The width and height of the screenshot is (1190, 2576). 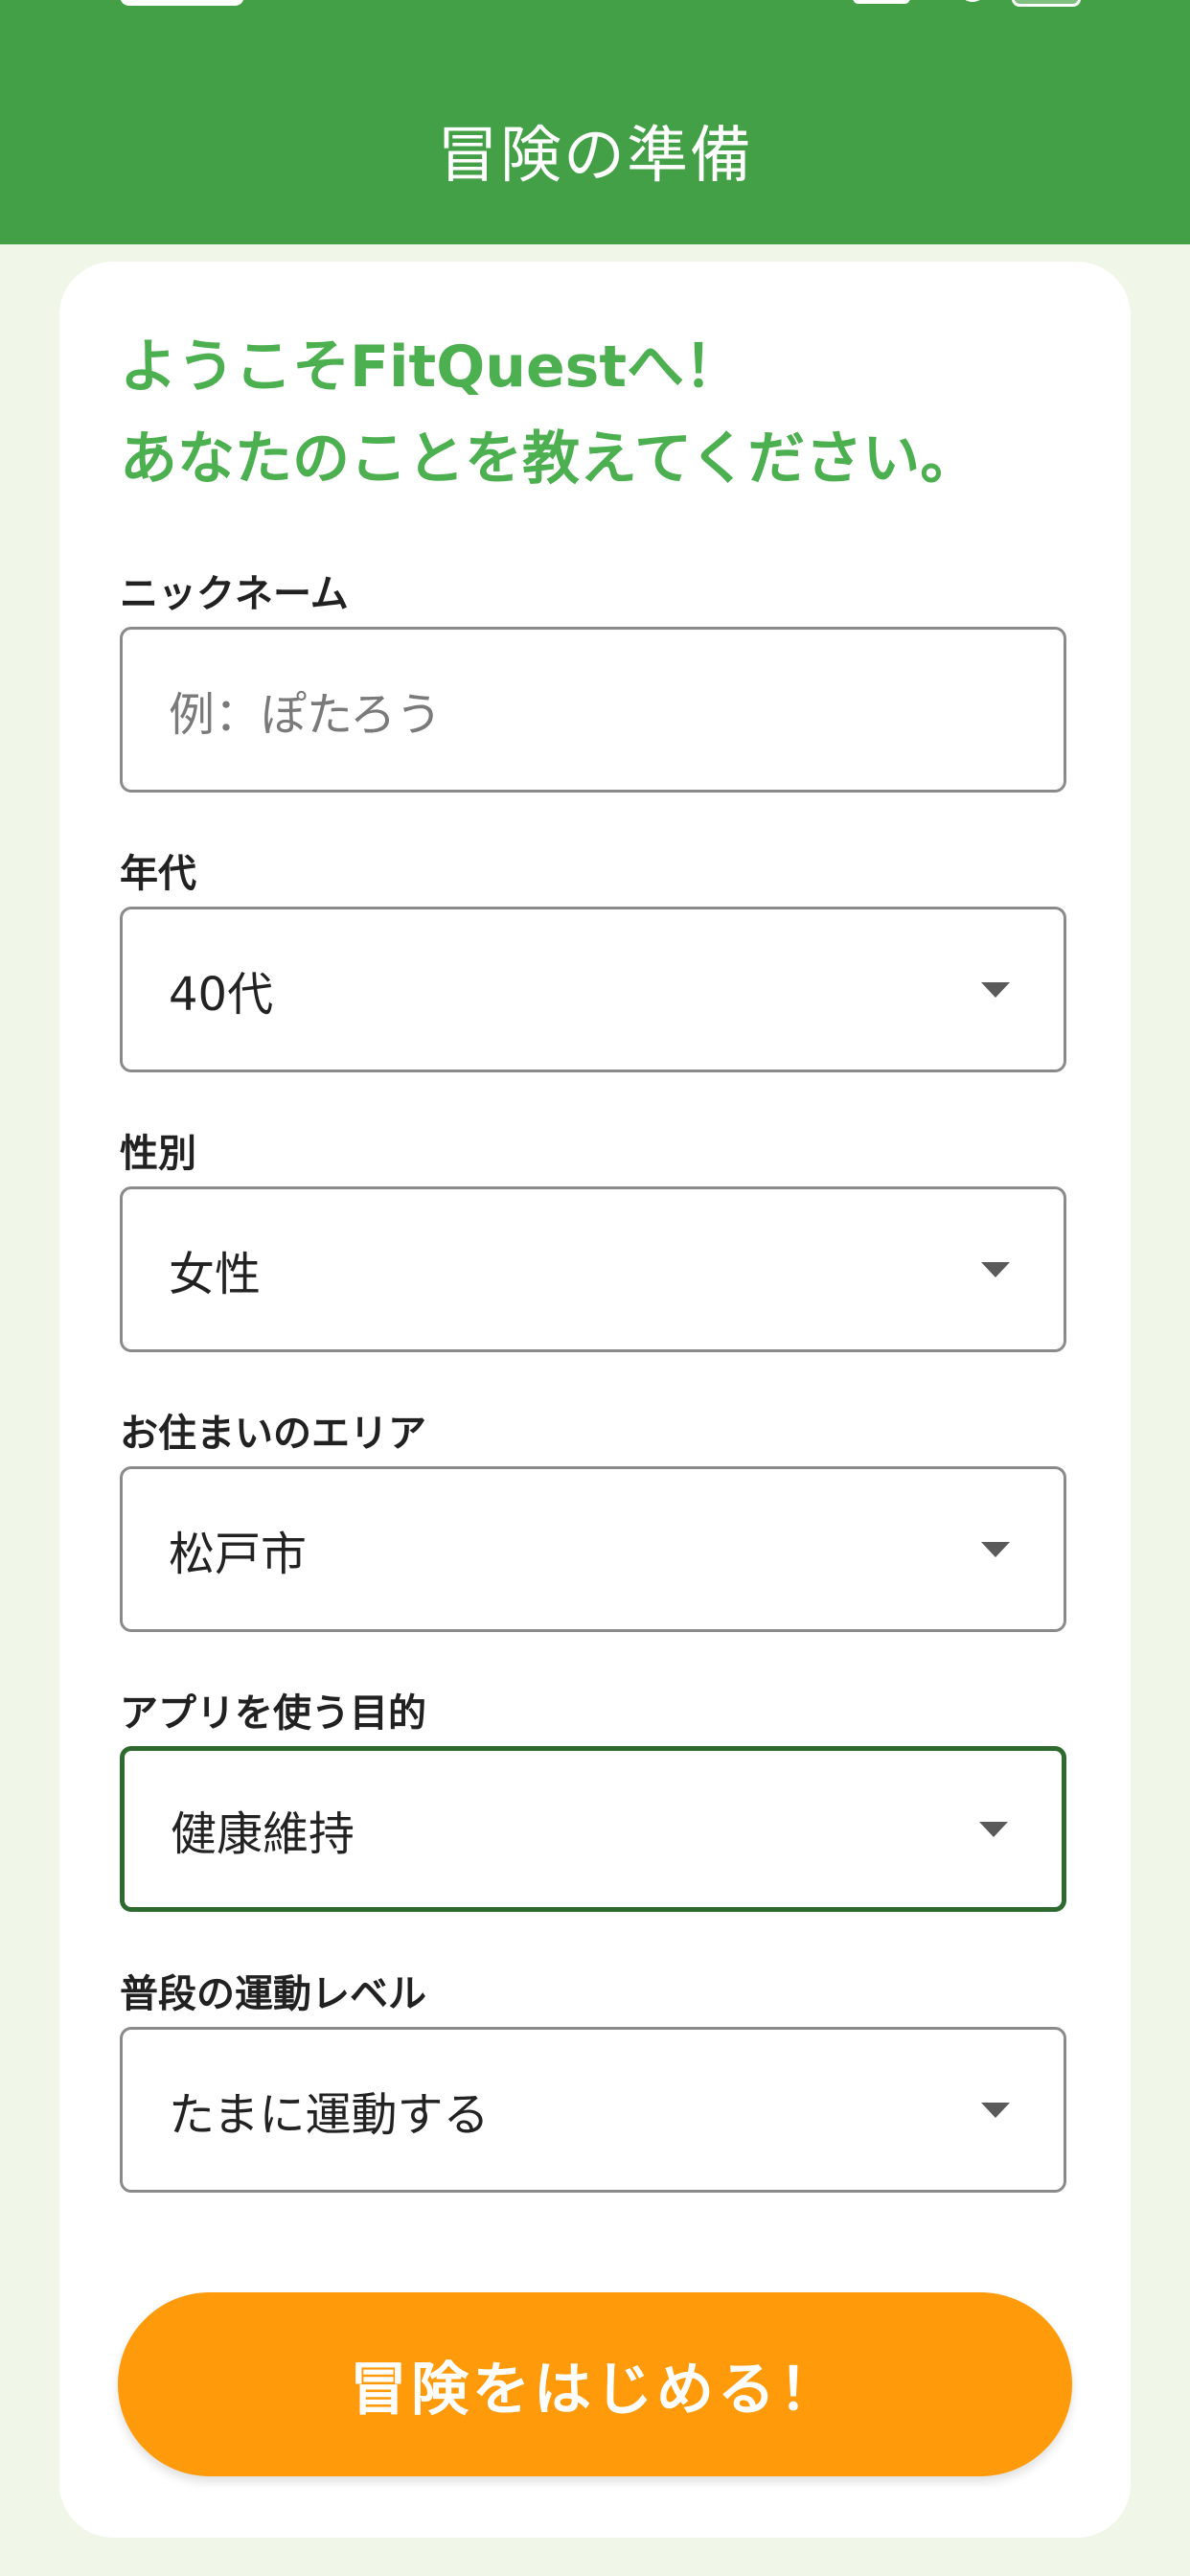 What do you see at coordinates (182, 3) in the screenshot?
I see `status-bar-time` at bounding box center [182, 3].